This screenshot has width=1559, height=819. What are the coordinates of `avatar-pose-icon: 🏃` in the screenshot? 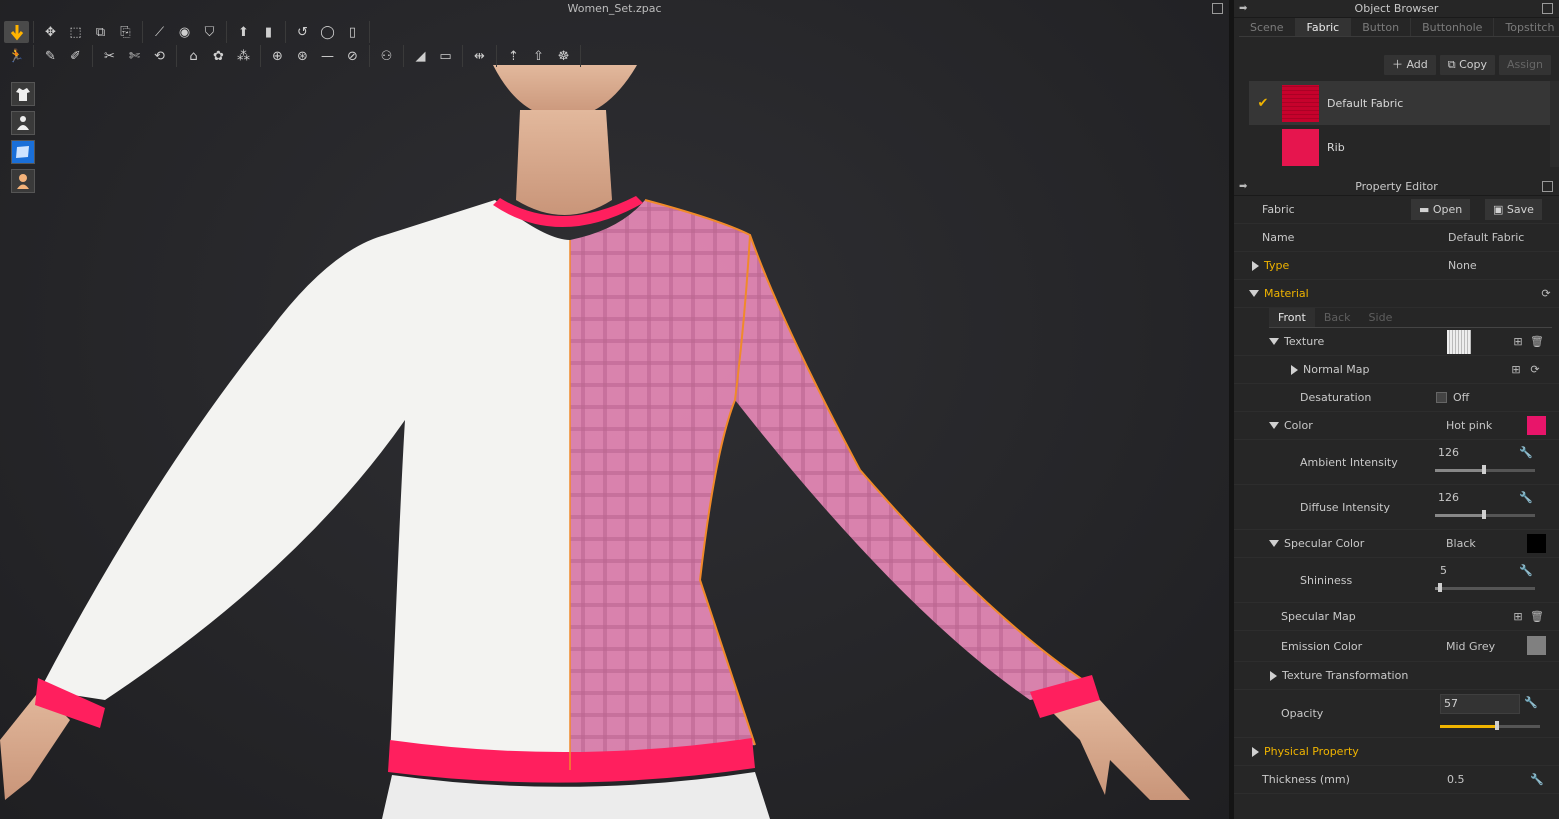 It's located at (16, 56).